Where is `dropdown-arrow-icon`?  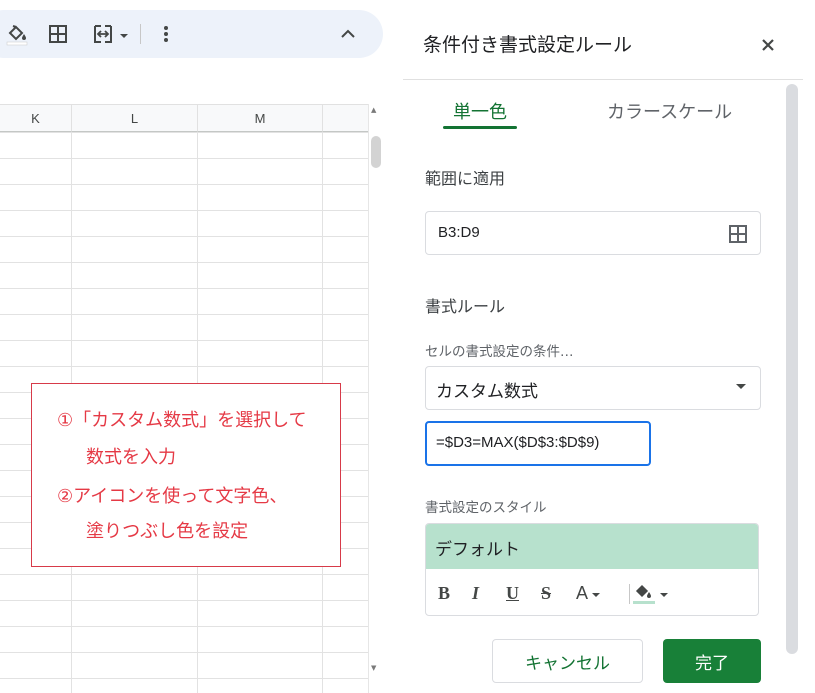
dropdown-arrow-icon is located at coordinates (741, 386).